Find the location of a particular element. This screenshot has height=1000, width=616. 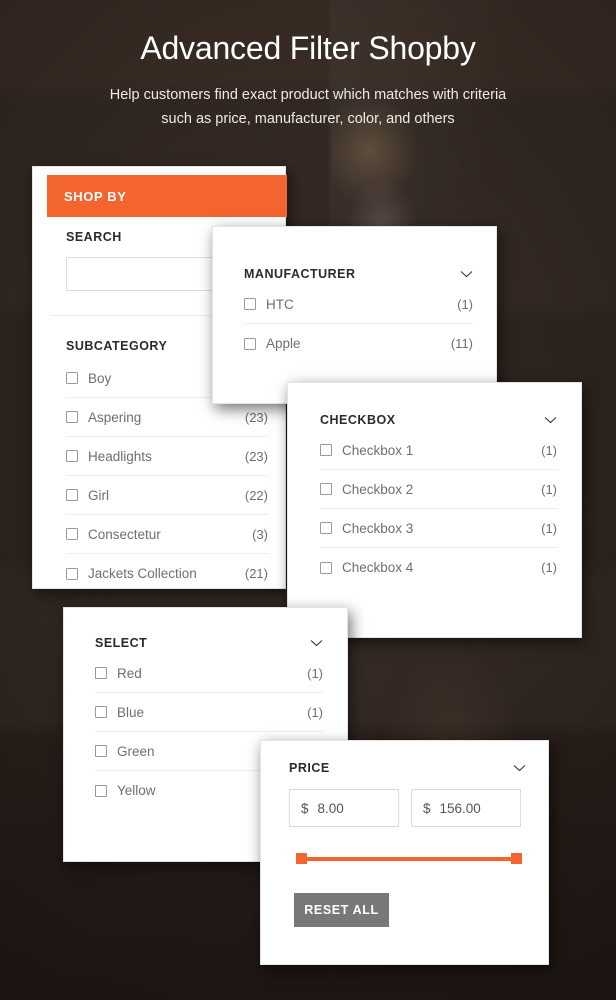

page-title: Advanced Filter Shopby is located at coordinates (308, 48).